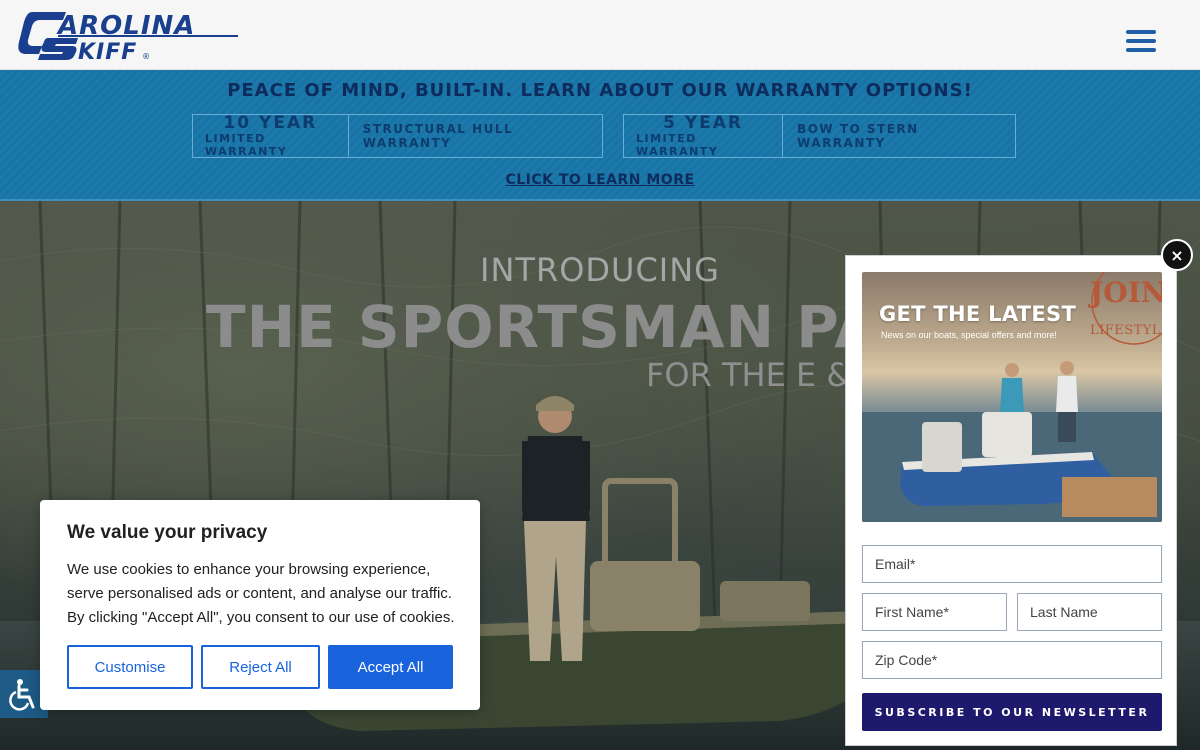 This screenshot has height=750, width=1200. What do you see at coordinates (1012, 712) in the screenshot?
I see `subscribe-button: SUBSCRIBE TO OUR NEWSLETTER` at bounding box center [1012, 712].